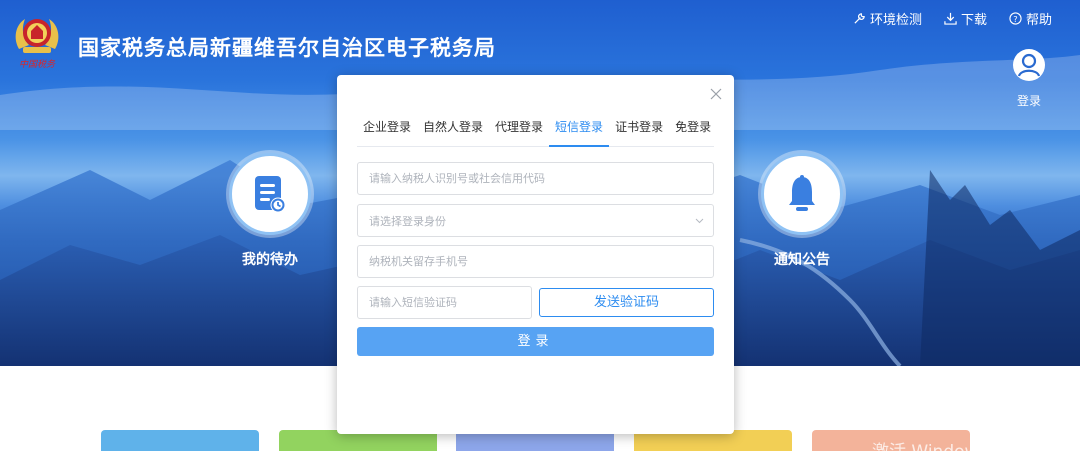 The height and width of the screenshot is (451, 1080). Describe the element at coordinates (1029, 65) in the screenshot. I see `user-avatar-icon` at that location.